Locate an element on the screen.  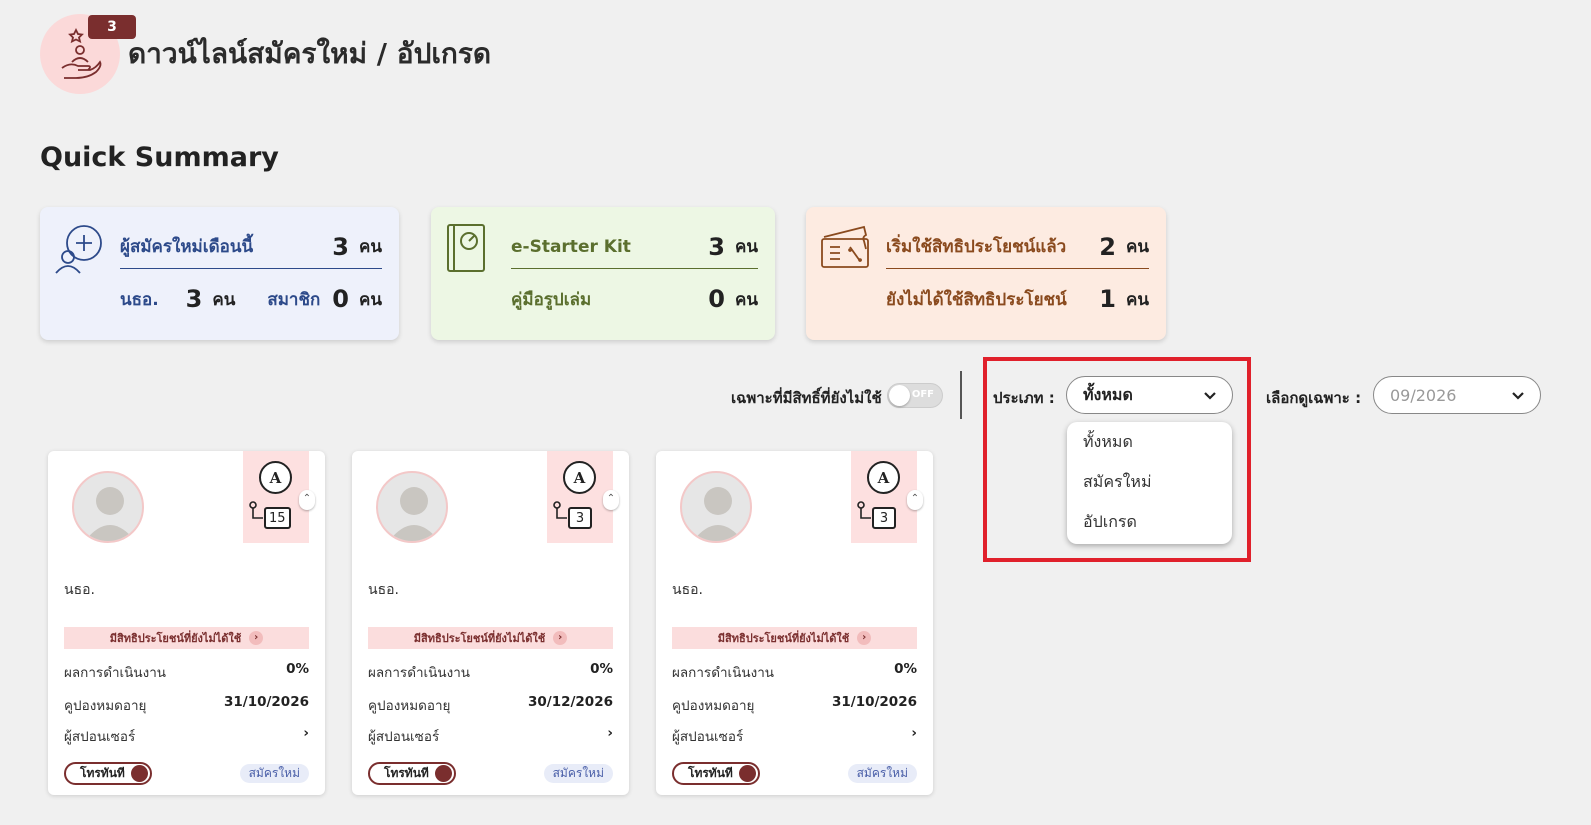
notification-count-badge: 3 is located at coordinates (112, 27).